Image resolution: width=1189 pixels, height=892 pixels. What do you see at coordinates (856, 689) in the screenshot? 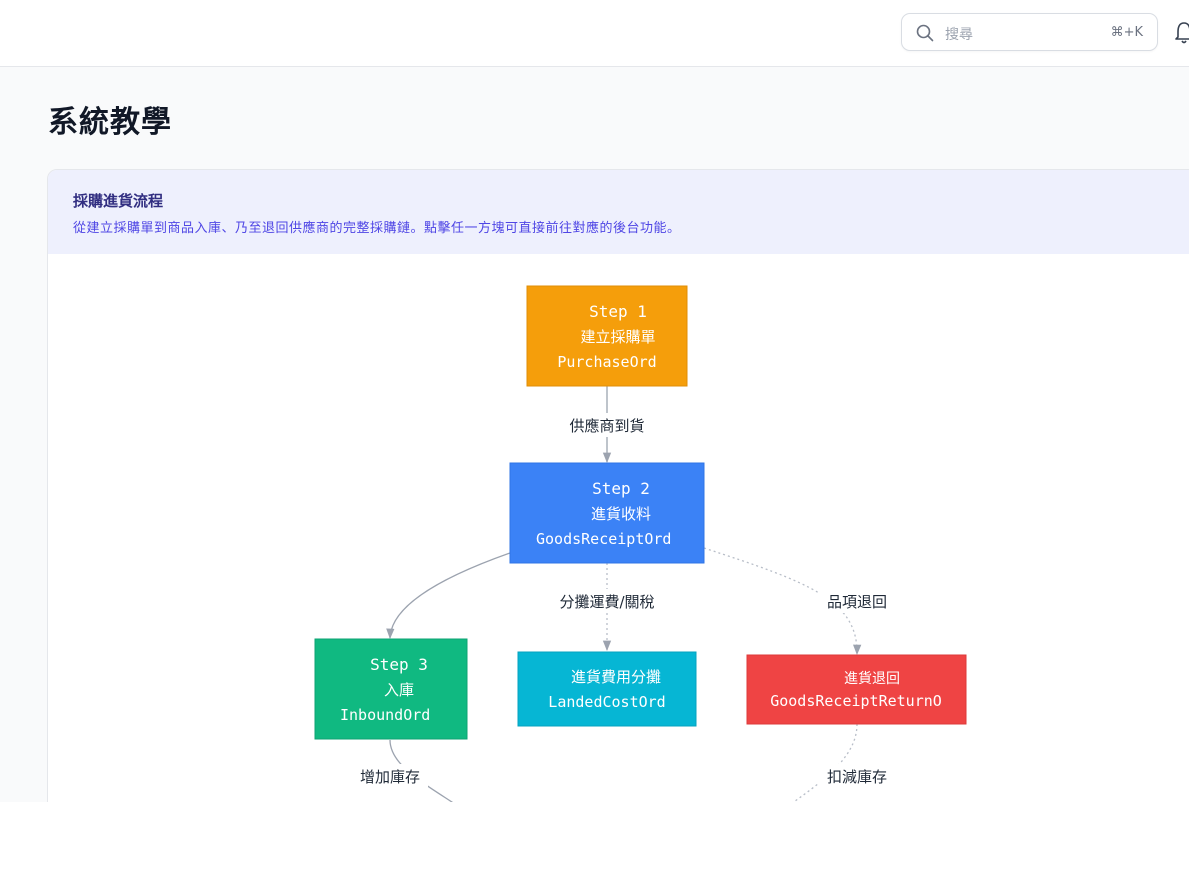
I see `node-goods-receipt-return: 進貨退回 GoodsReceiptReturnO` at bounding box center [856, 689].